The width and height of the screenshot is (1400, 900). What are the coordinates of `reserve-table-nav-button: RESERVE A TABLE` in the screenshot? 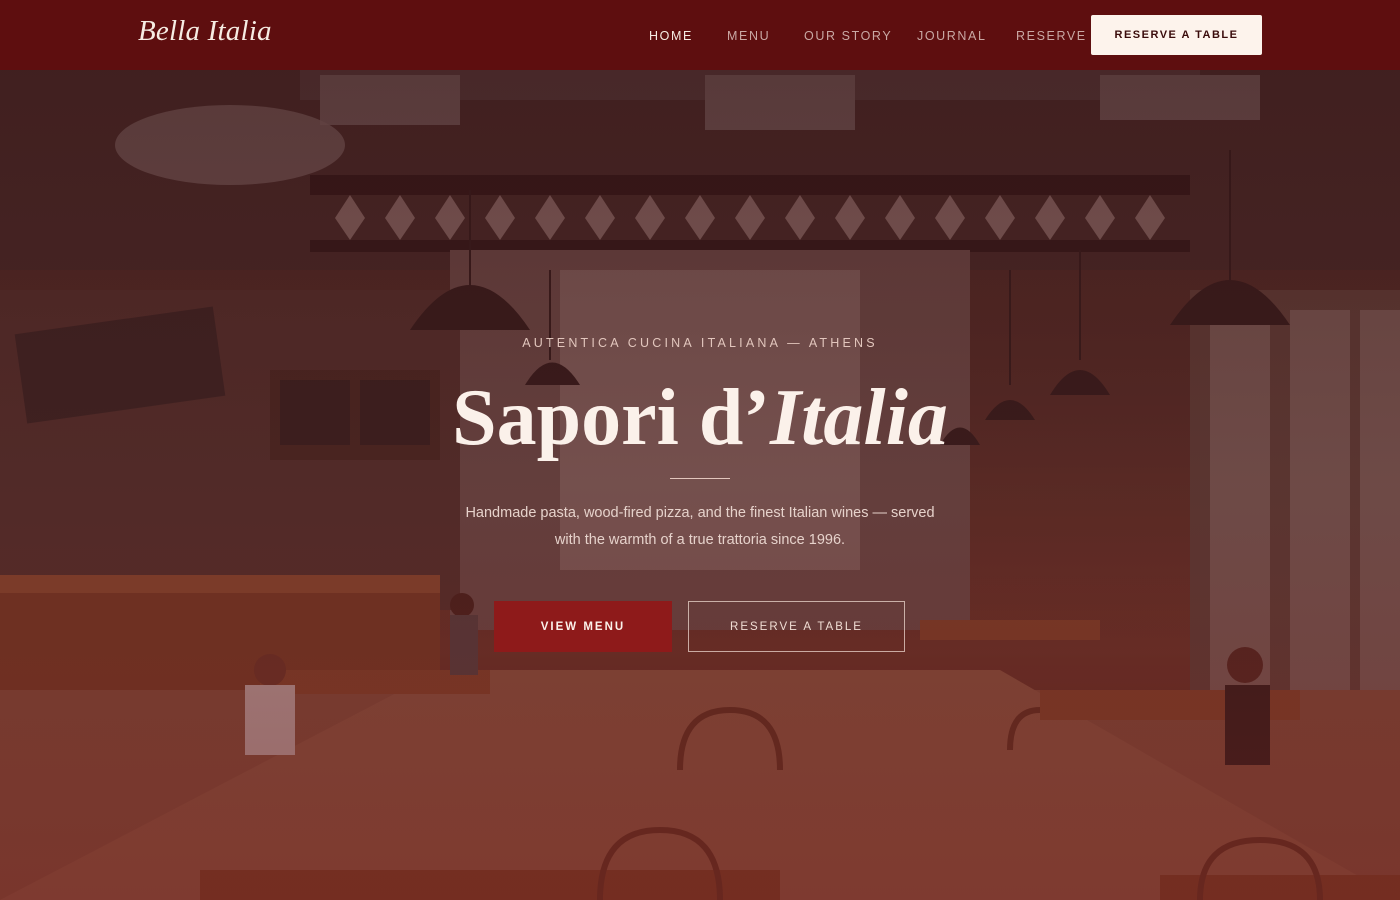 It's located at (1176, 35).